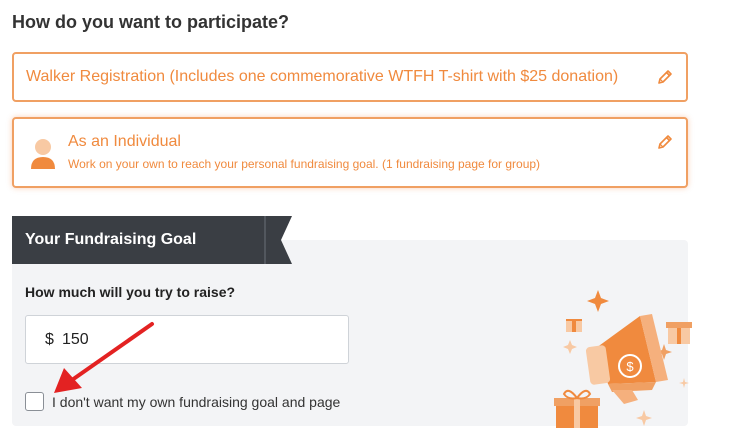 The width and height of the screenshot is (731, 430). Describe the element at coordinates (34, 401) in the screenshot. I see `opt-out-checkbox` at that location.